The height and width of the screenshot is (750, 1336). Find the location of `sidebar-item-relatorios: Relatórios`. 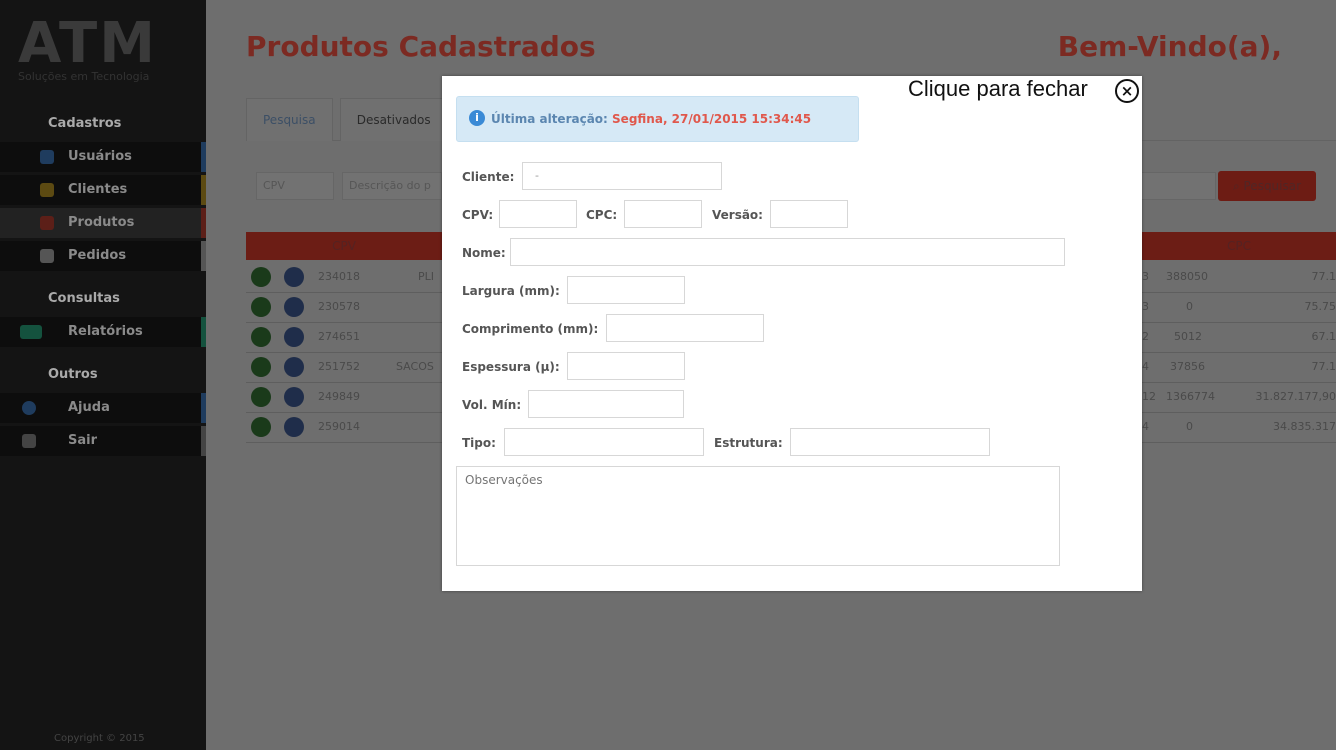

sidebar-item-relatorios: Relatórios is located at coordinates (103, 332).